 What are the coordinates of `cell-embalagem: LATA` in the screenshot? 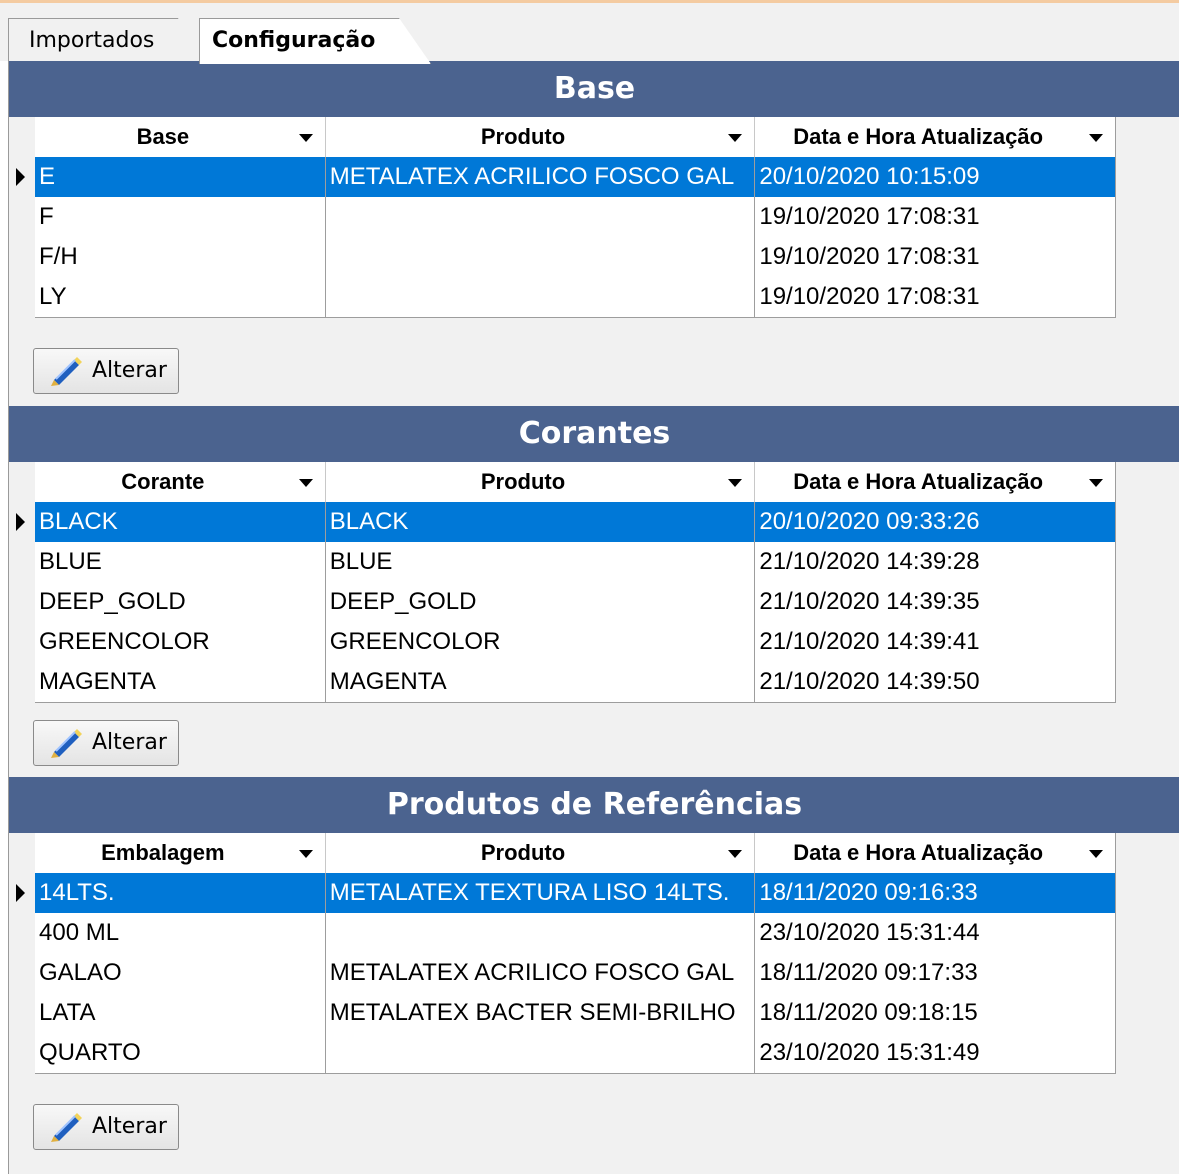 It's located at (180, 1013).